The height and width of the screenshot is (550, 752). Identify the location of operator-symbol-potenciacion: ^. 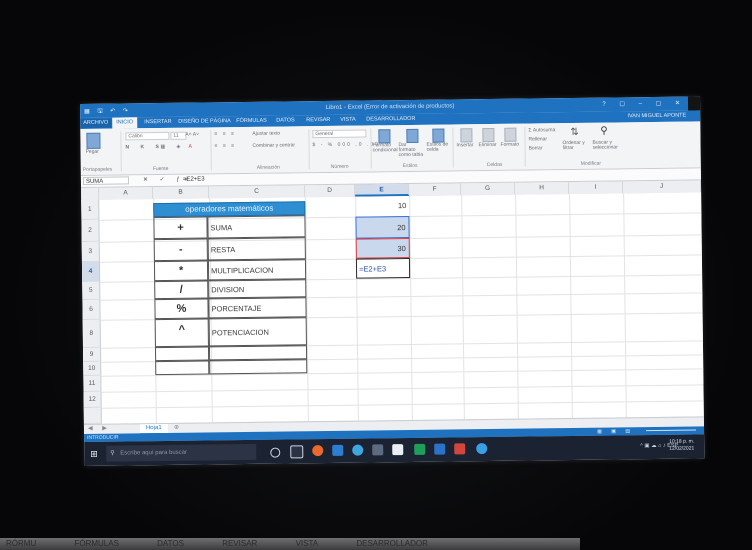
(181, 333).